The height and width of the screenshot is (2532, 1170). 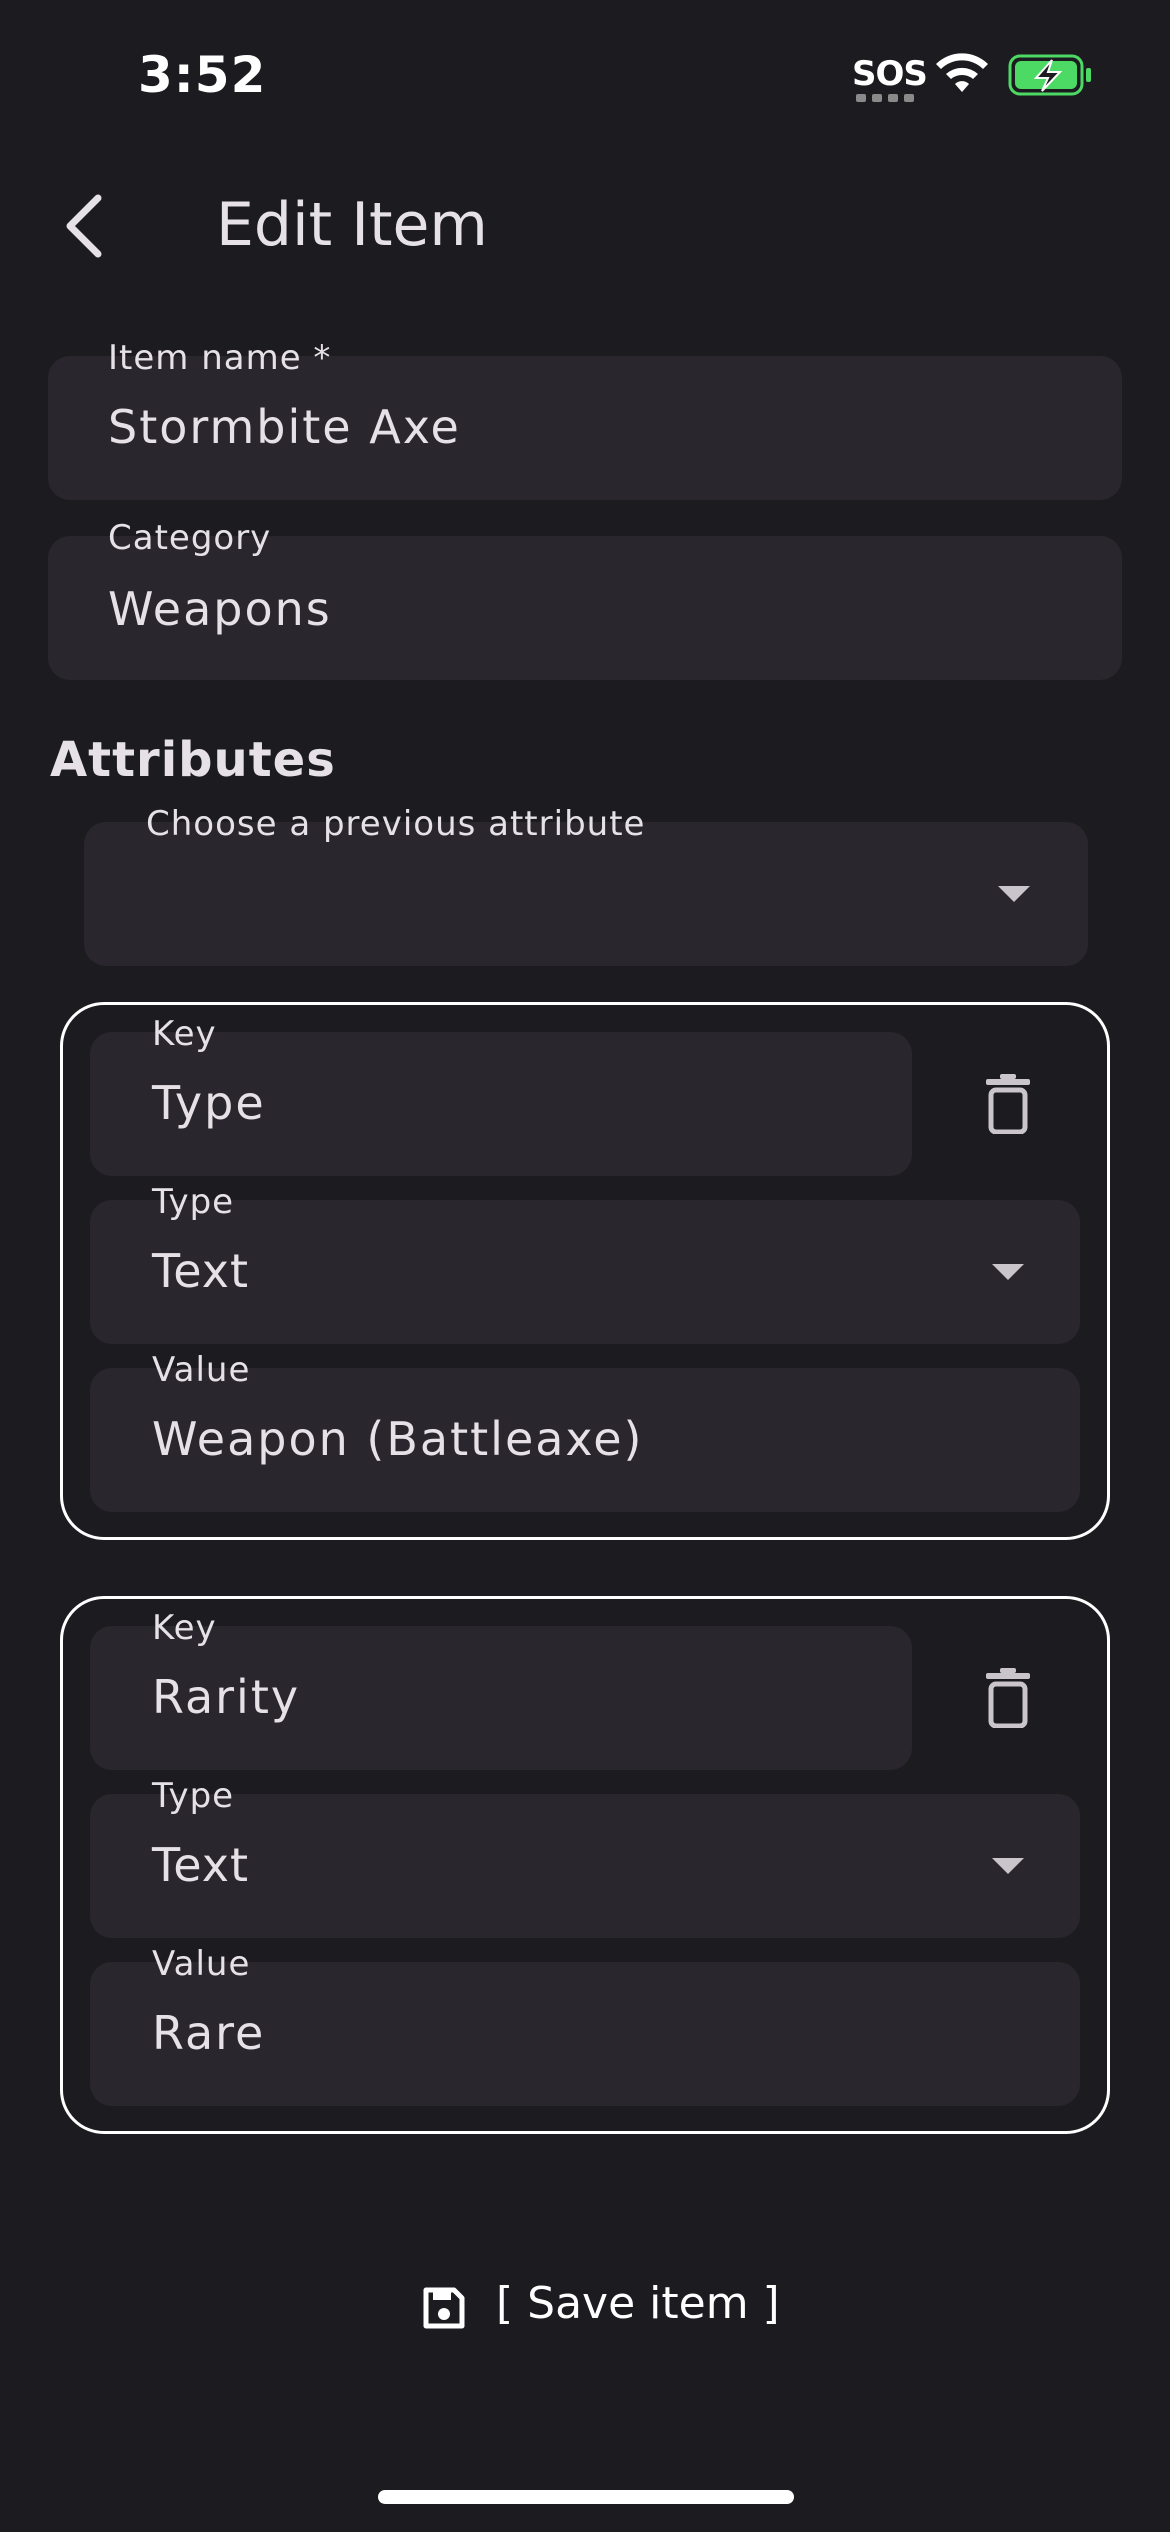 I want to click on item-name-label: Item name *, so click(x=220, y=358).